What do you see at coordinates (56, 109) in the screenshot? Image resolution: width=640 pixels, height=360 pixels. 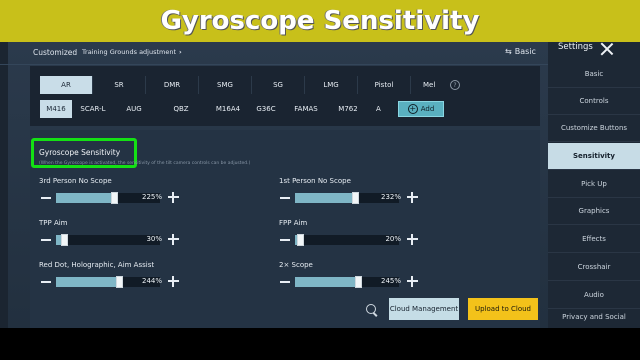 I see `gun-m416: M416` at bounding box center [56, 109].